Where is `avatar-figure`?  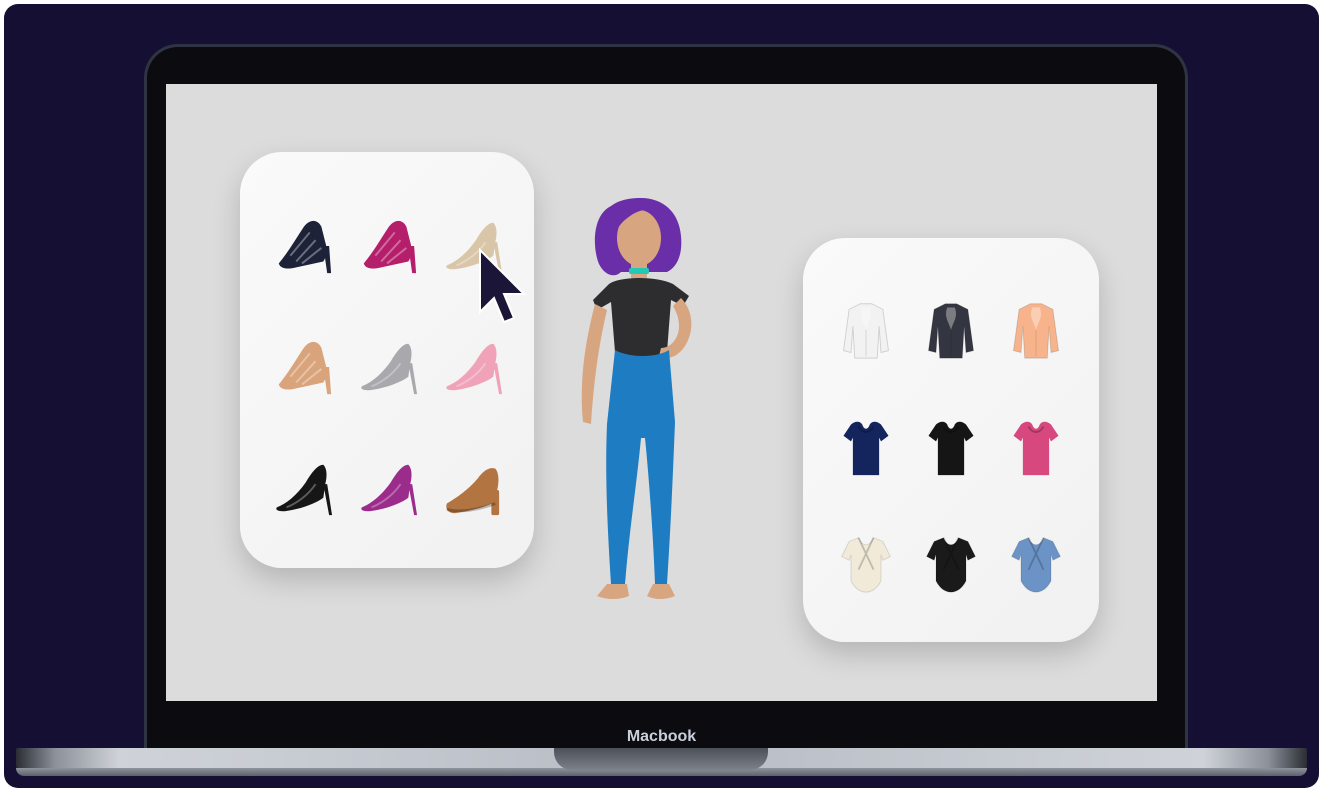 avatar-figure is located at coordinates (646, 402).